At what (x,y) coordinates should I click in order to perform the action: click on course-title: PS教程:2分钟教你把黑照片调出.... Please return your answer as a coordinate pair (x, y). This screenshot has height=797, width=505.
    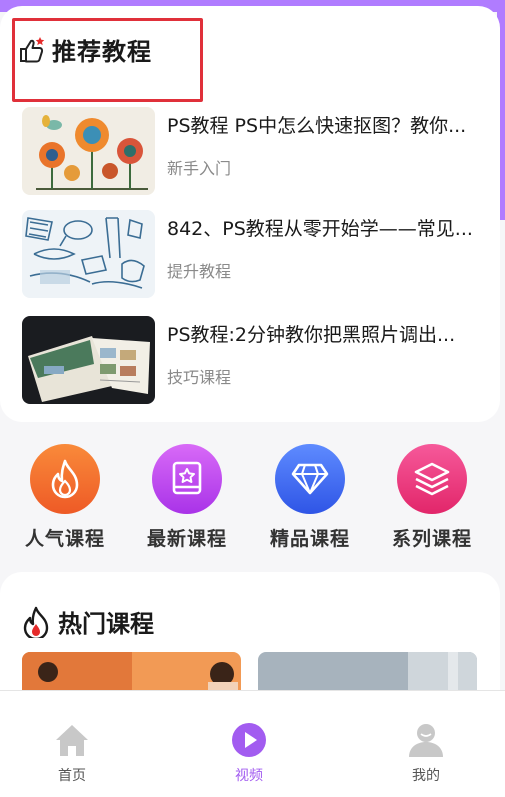
    Looking at the image, I should click on (311, 335).